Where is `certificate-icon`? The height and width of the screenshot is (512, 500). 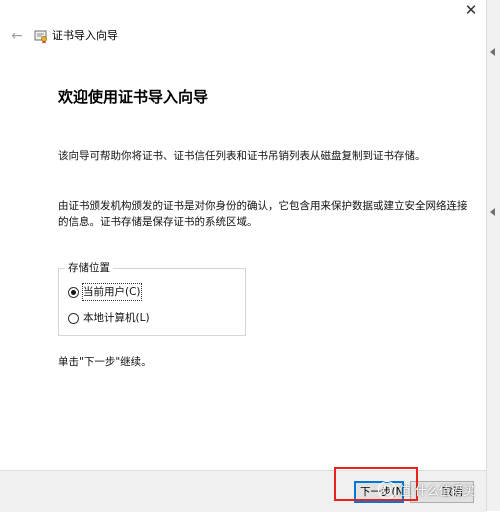 certificate-icon is located at coordinates (40, 37).